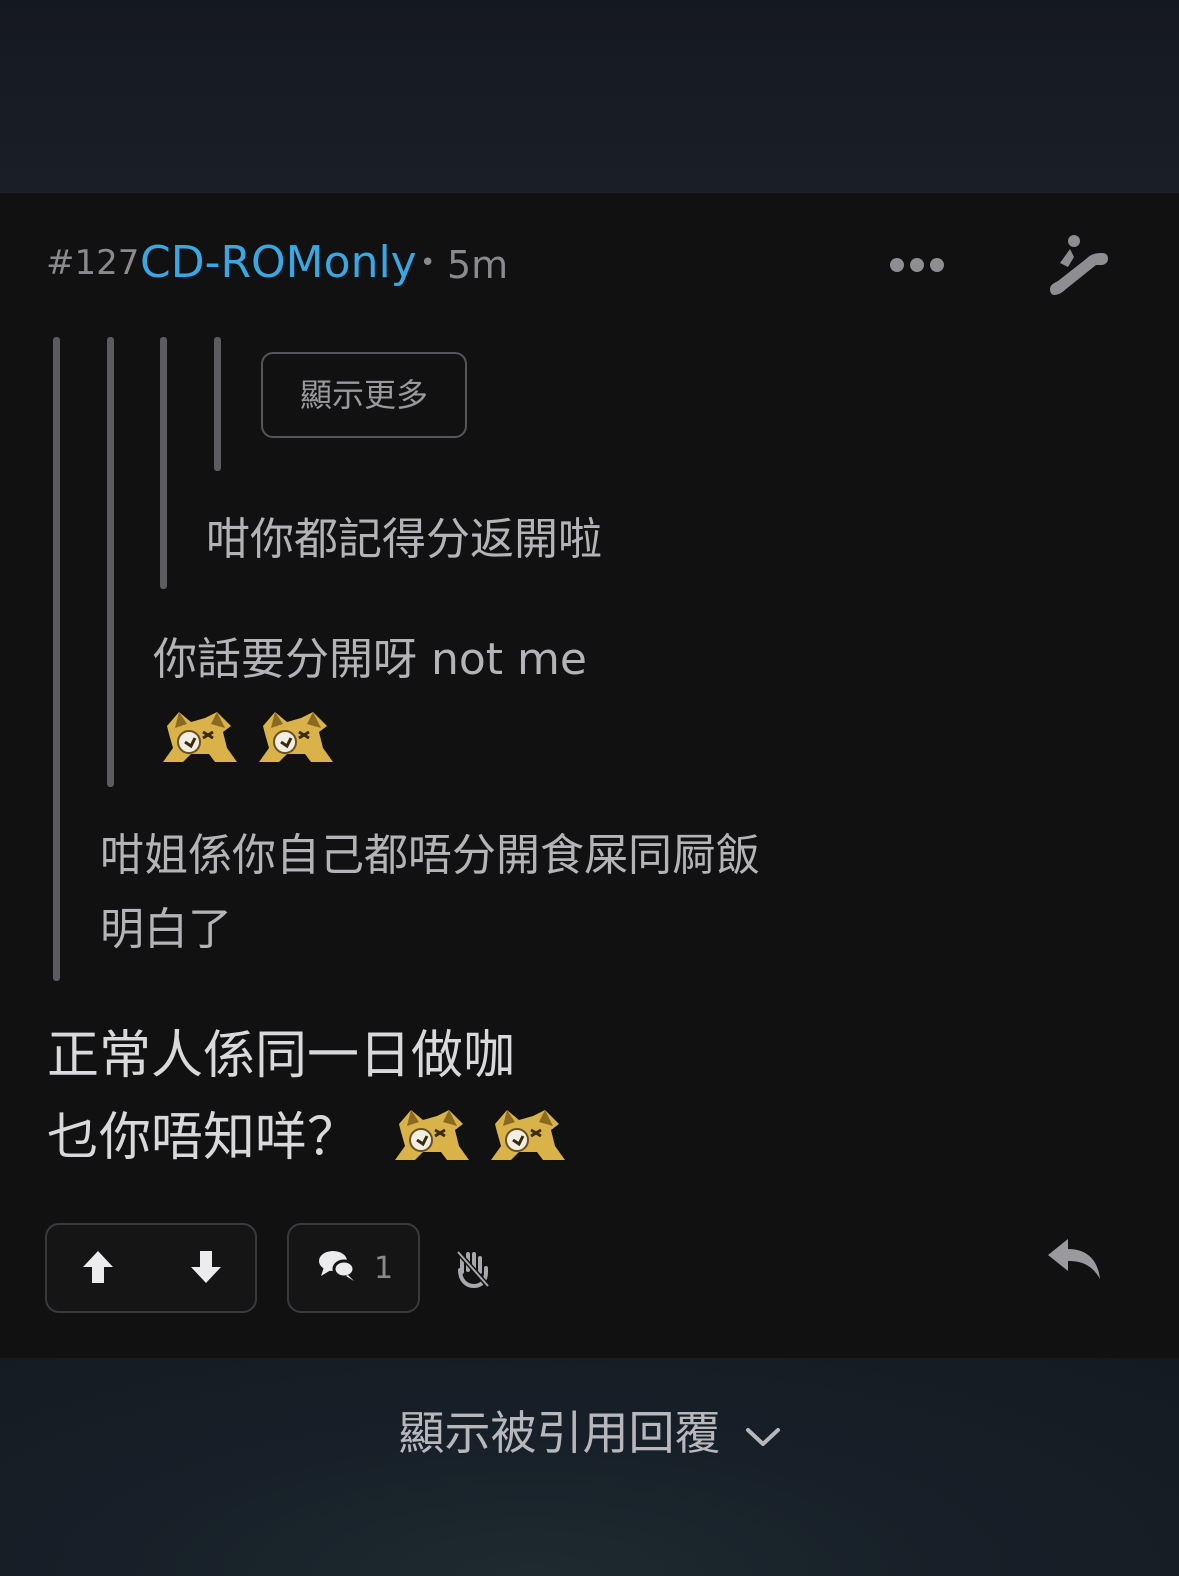  Describe the element at coordinates (559, 1433) in the screenshot. I see `show-quoted-replies-label: 顯示被引用回覆` at that location.